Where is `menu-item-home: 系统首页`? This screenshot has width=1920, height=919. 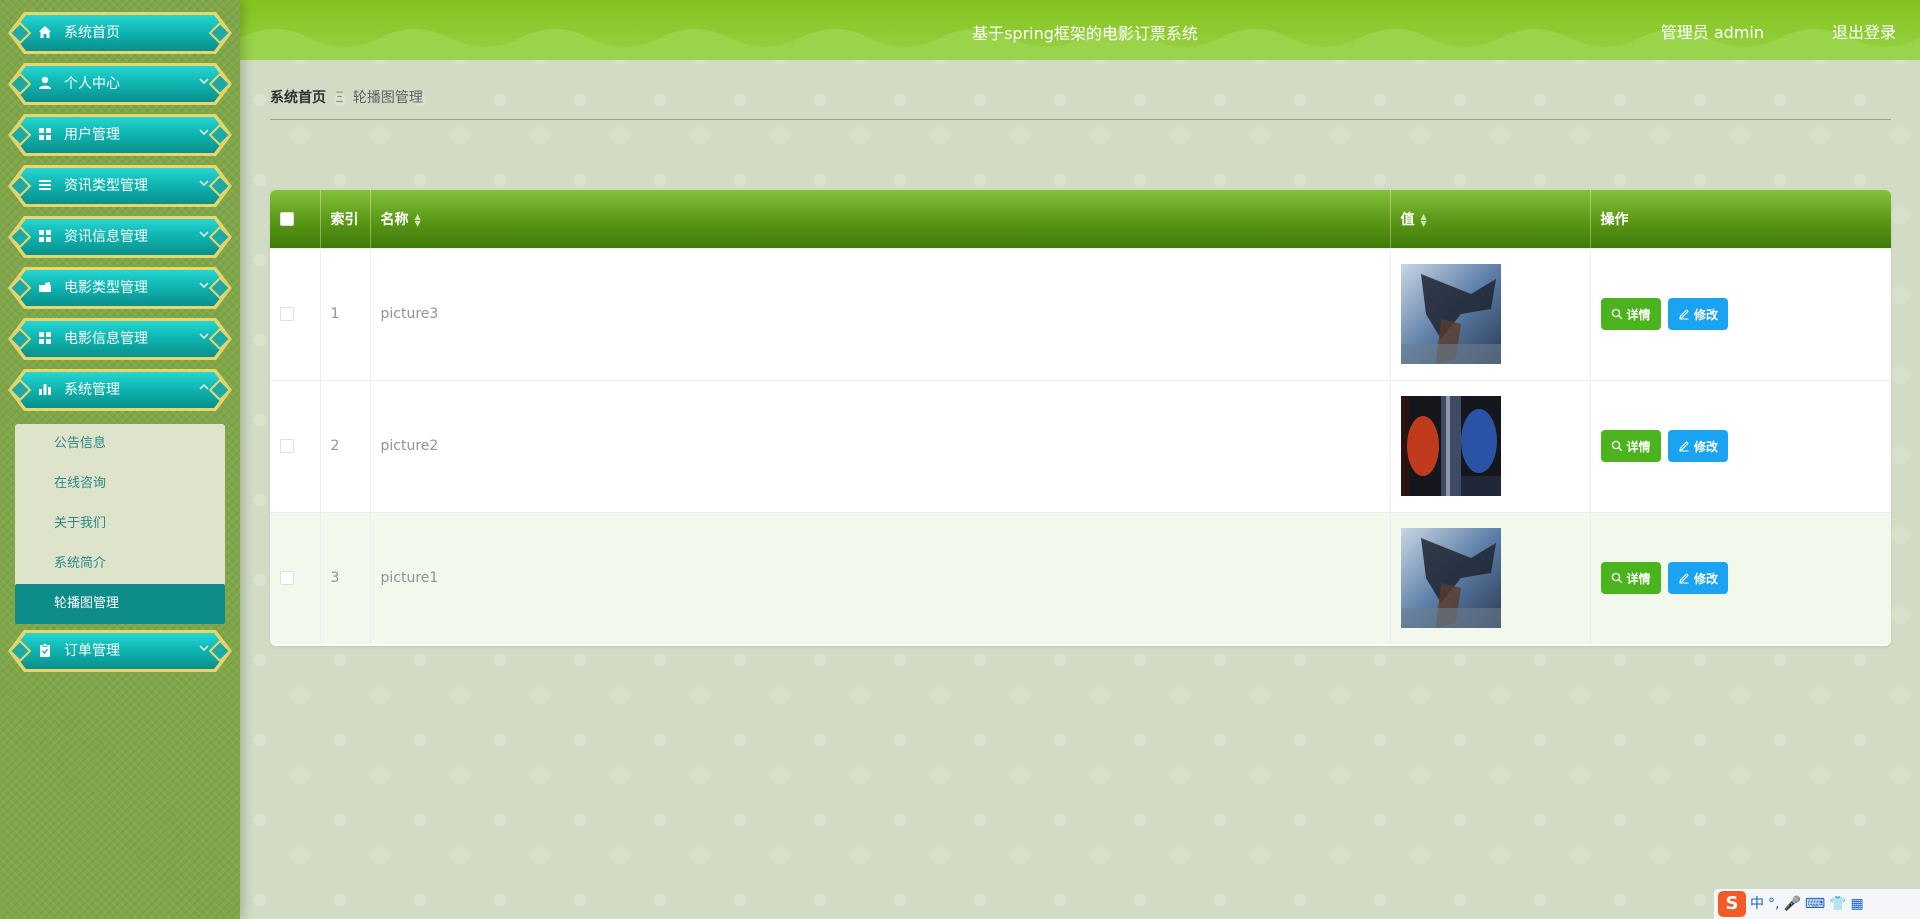
menu-item-home: 系统首页 is located at coordinates (120, 33).